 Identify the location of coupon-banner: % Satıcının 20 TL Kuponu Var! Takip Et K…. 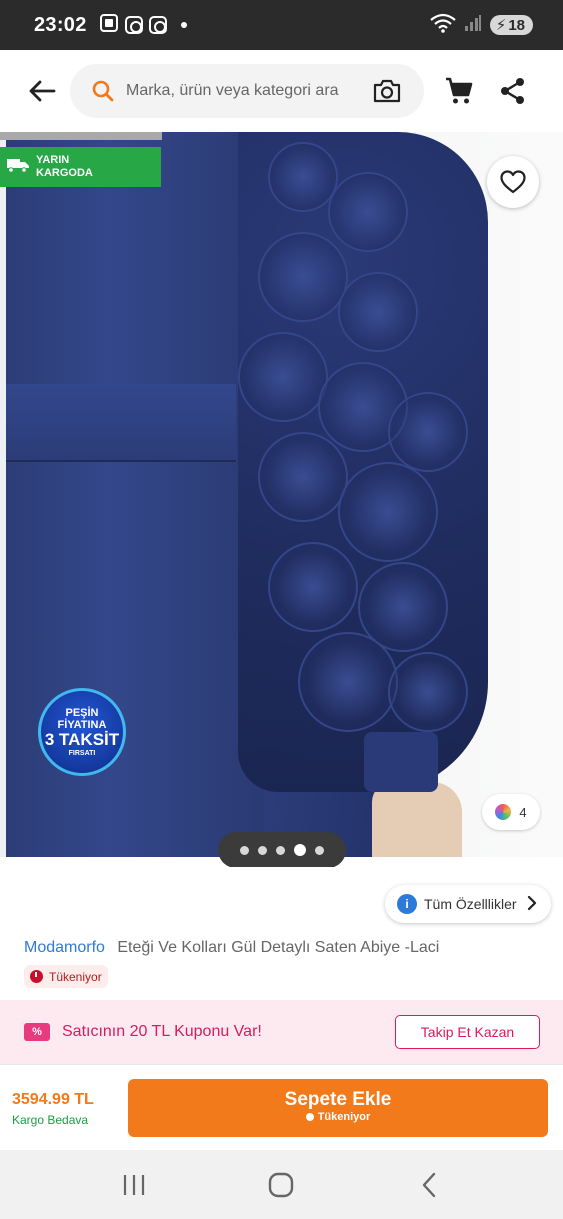
(281, 1032).